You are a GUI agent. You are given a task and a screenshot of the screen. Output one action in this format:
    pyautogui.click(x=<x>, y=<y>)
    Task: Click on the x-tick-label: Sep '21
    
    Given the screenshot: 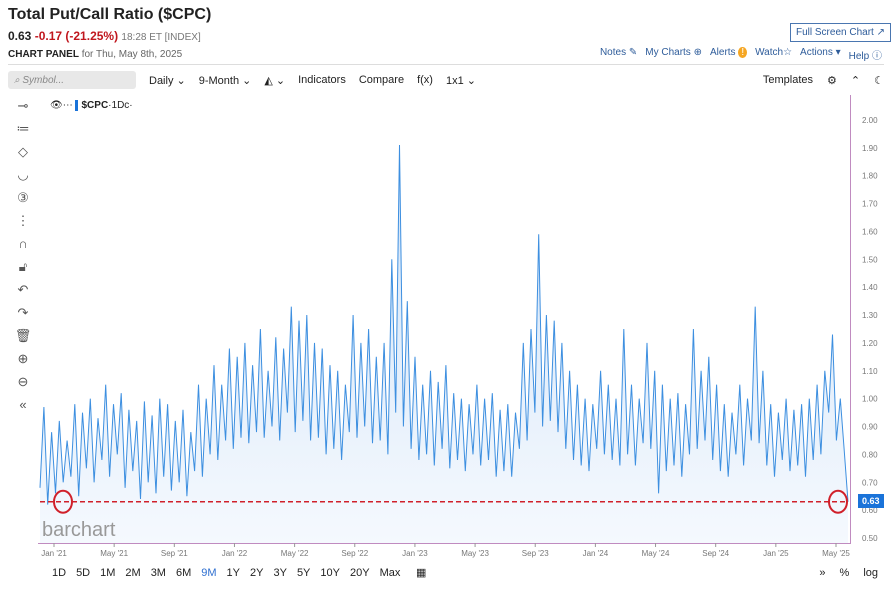 What is the action you would take?
    pyautogui.click(x=174, y=553)
    